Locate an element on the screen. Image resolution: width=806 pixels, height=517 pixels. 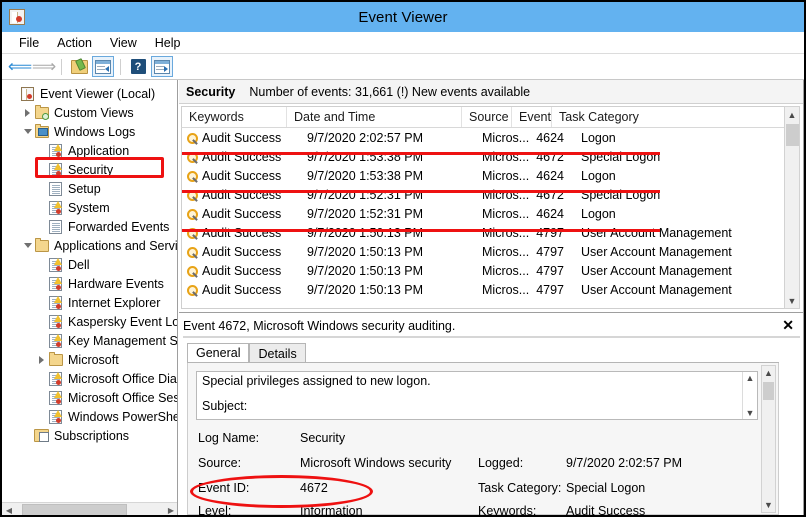
menu-item-file: File is located at coordinates (29, 43).